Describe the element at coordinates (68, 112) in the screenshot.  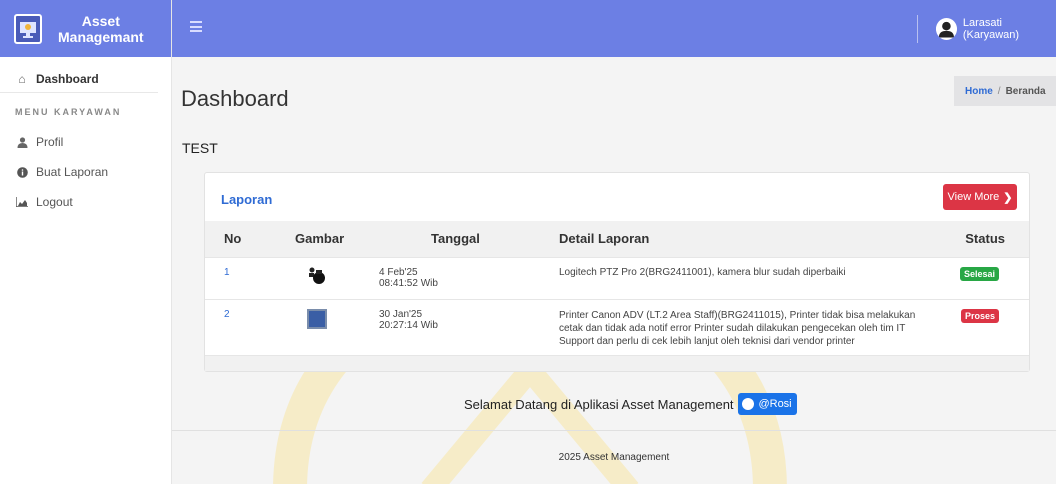
I see `sidebar-section-heading: MENU KARYAWAN` at that location.